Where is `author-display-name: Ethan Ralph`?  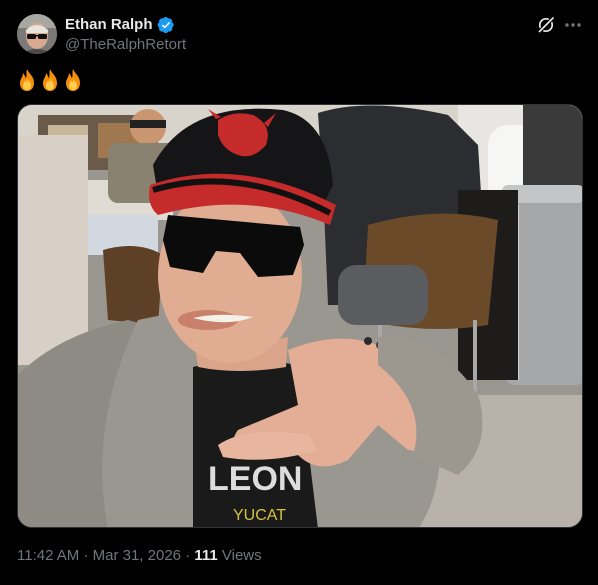
author-display-name: Ethan Ralph is located at coordinates (109, 24).